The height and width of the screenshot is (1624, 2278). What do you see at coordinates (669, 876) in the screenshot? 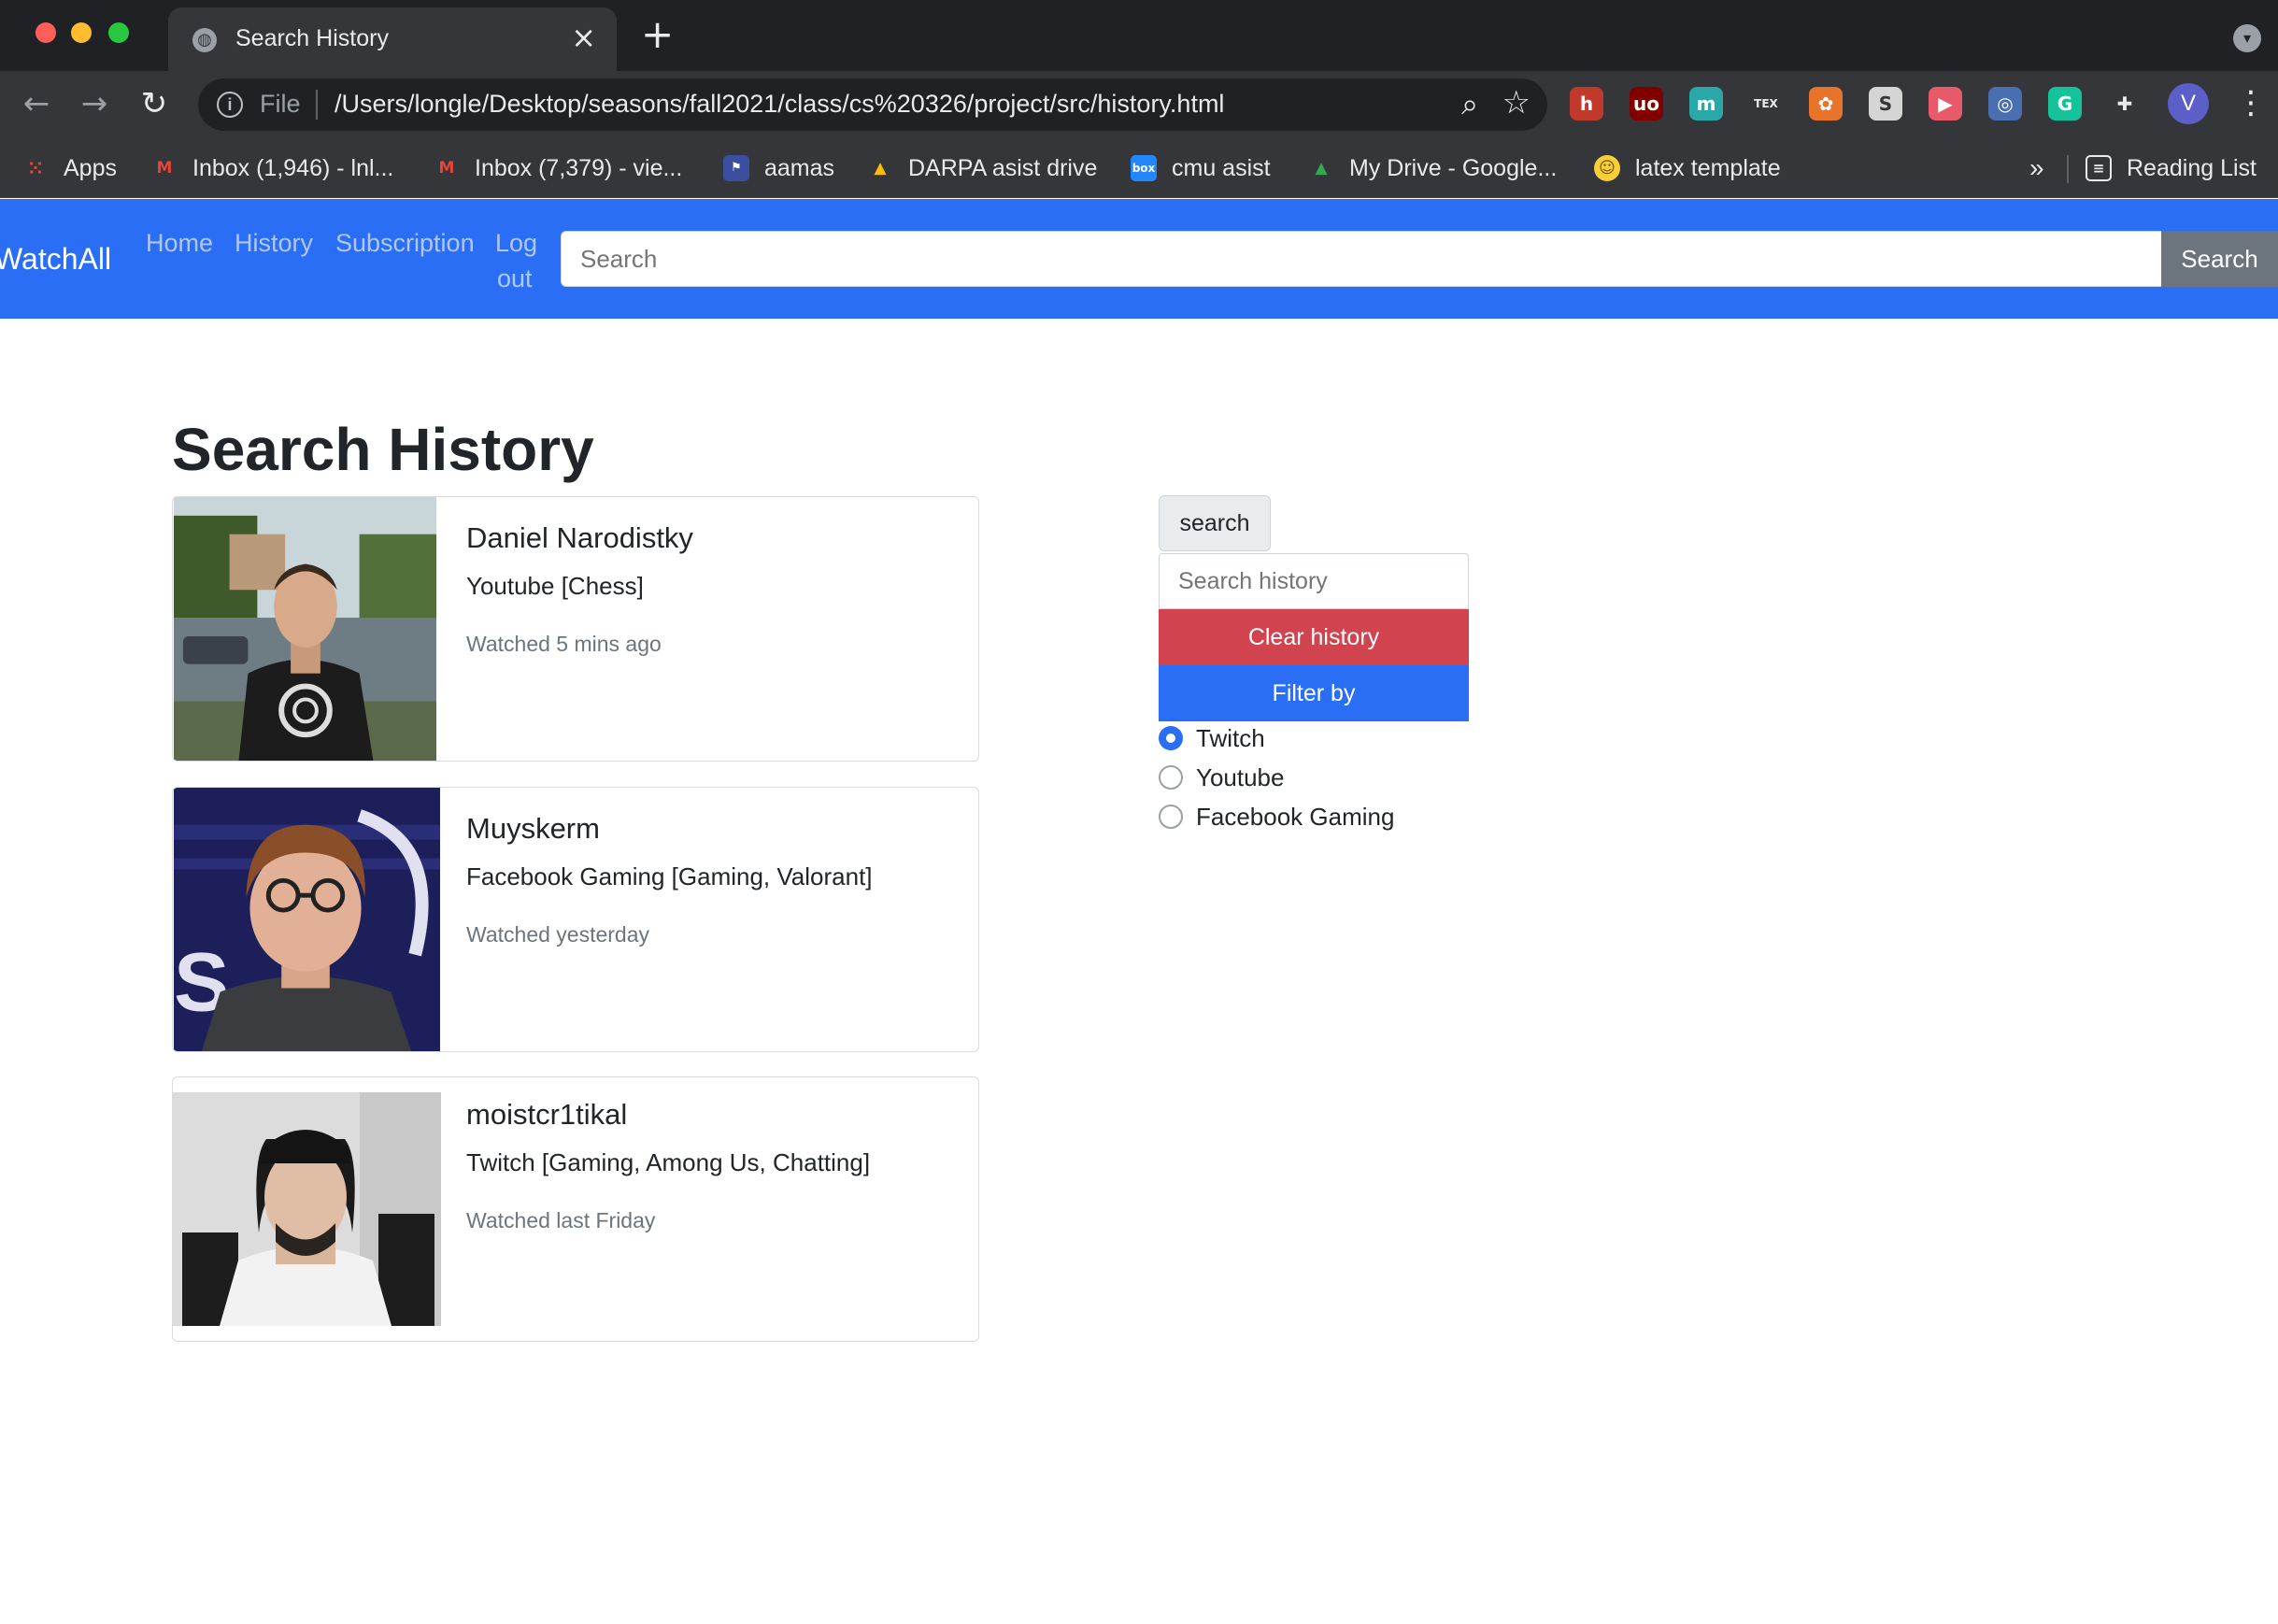
I see `streamer-platform: Facebook Gaming [Gaming, Valorant]` at bounding box center [669, 876].